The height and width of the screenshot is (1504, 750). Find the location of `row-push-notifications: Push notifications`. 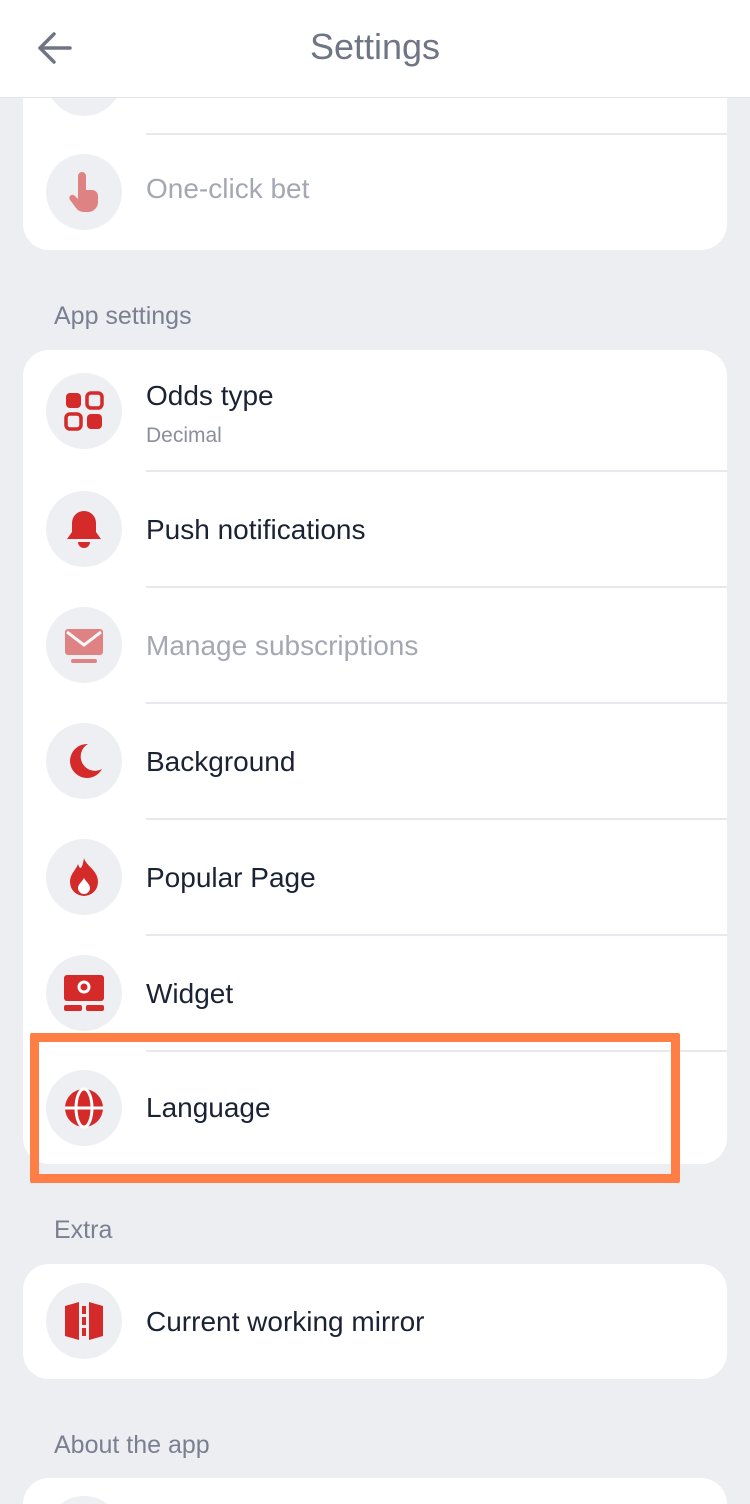

row-push-notifications: Push notifications is located at coordinates (375, 529).